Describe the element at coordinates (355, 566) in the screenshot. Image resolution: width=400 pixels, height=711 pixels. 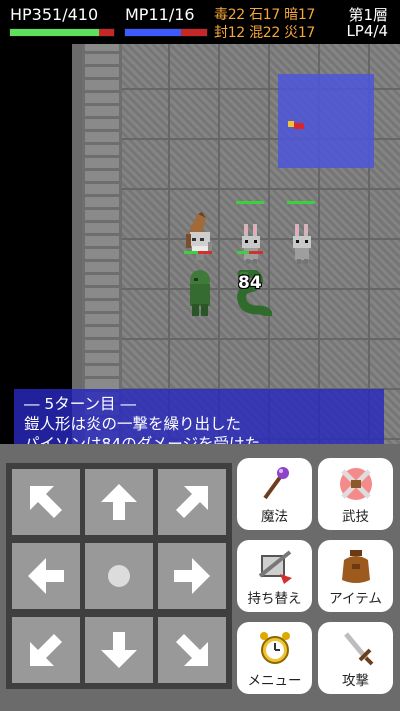
I see `item-bag-icon` at that location.